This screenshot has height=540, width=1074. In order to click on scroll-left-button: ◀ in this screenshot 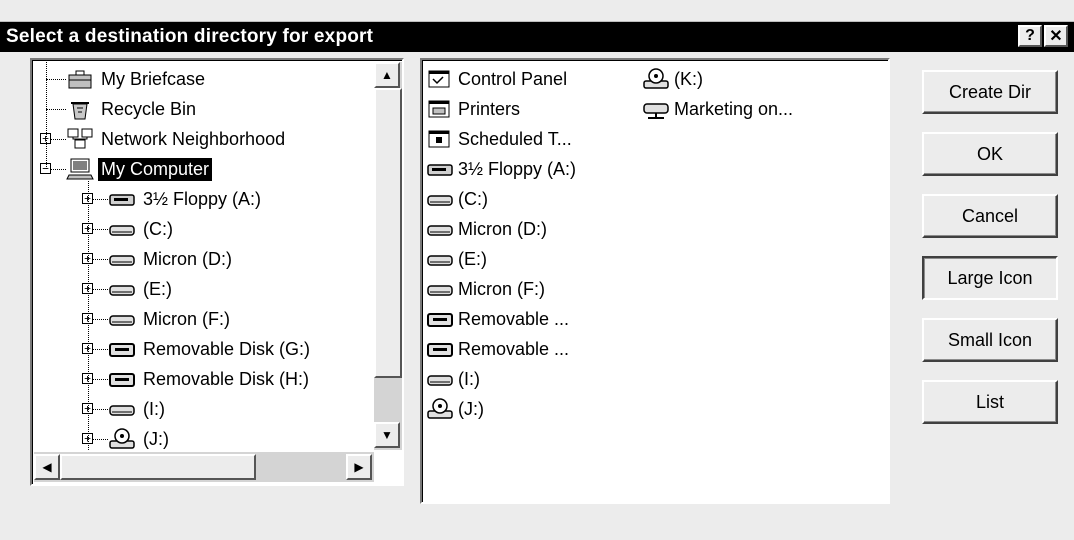, I will do `click(47, 467)`.